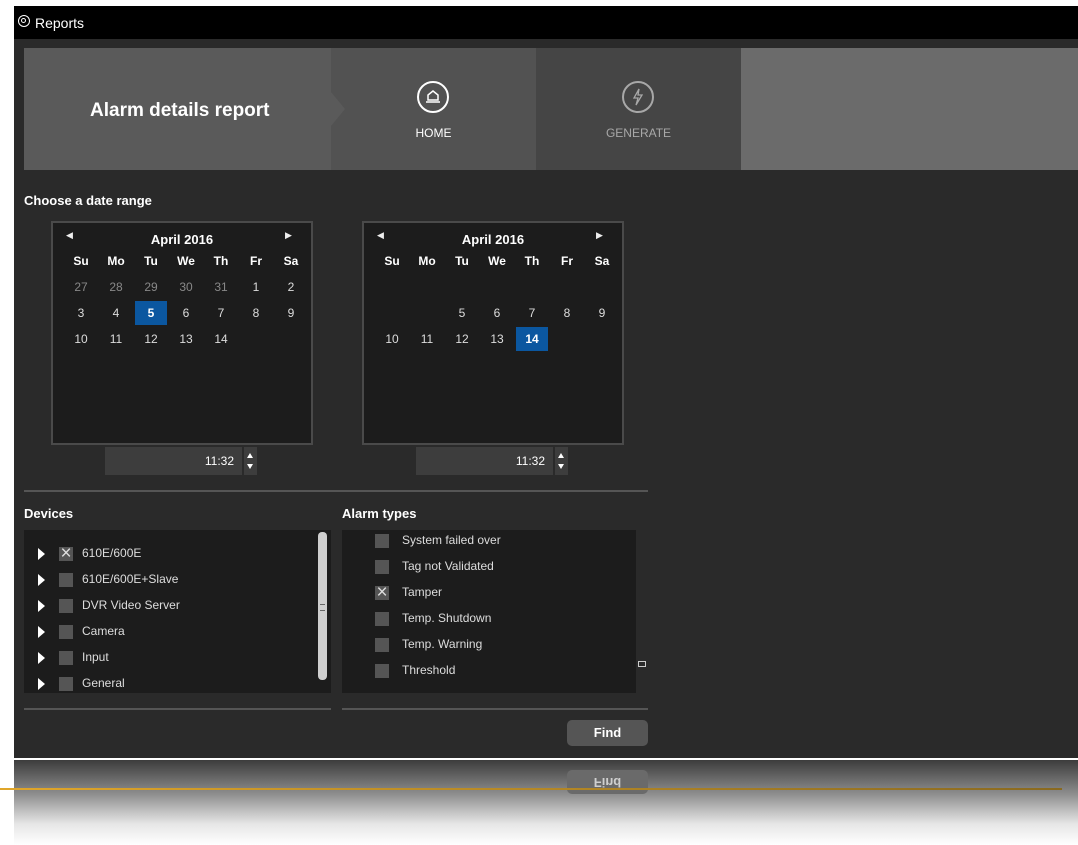 The height and width of the screenshot is (845, 1078). I want to click on find-button: Find, so click(607, 733).